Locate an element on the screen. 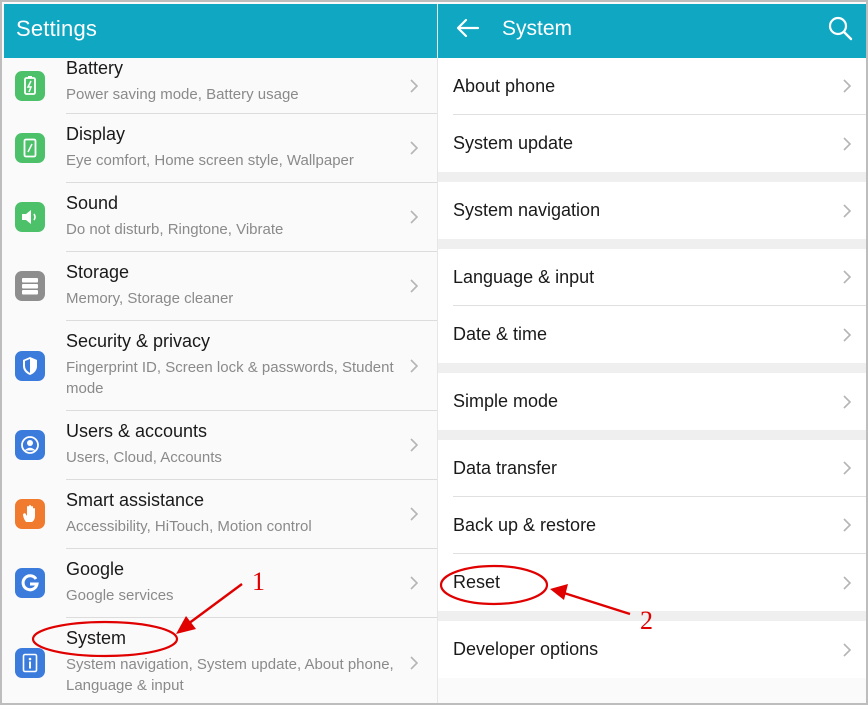 The image size is (868, 705). system-item-developer-options: Developer options is located at coordinates (659, 649).